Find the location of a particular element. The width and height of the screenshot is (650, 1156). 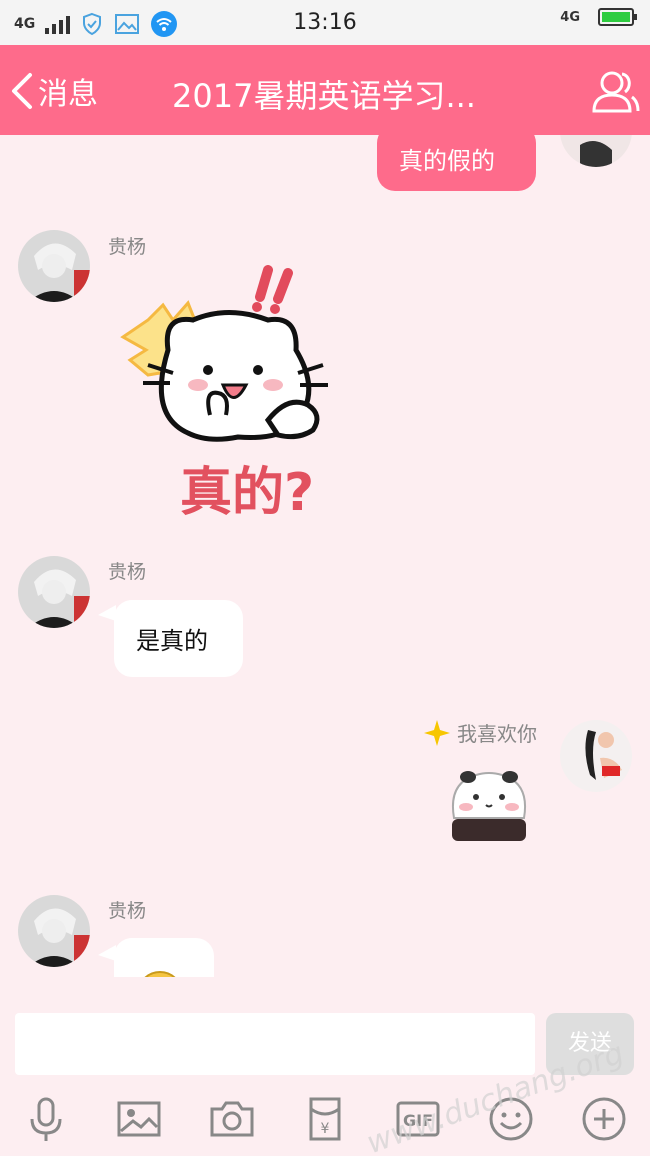

back-button: 消息 is located at coordinates (54, 91).